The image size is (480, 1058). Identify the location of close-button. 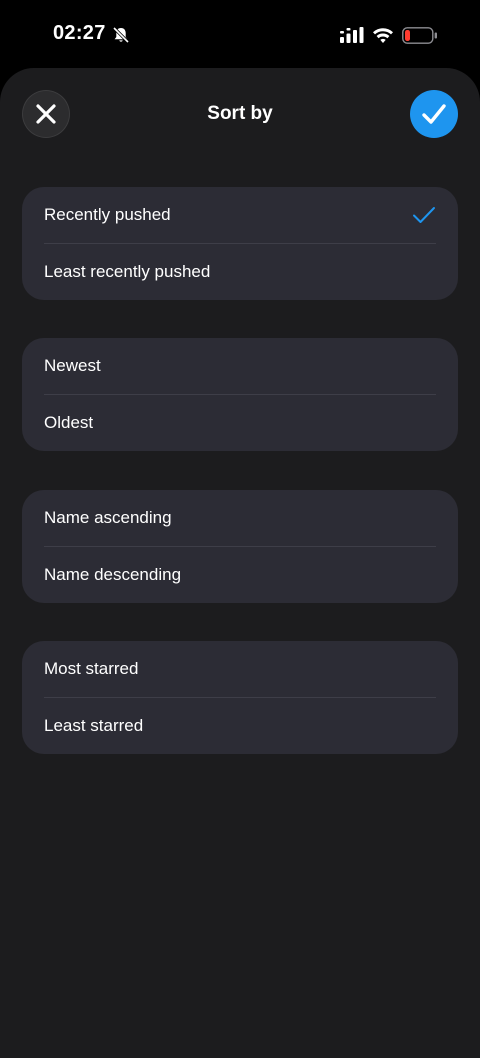
(46, 114).